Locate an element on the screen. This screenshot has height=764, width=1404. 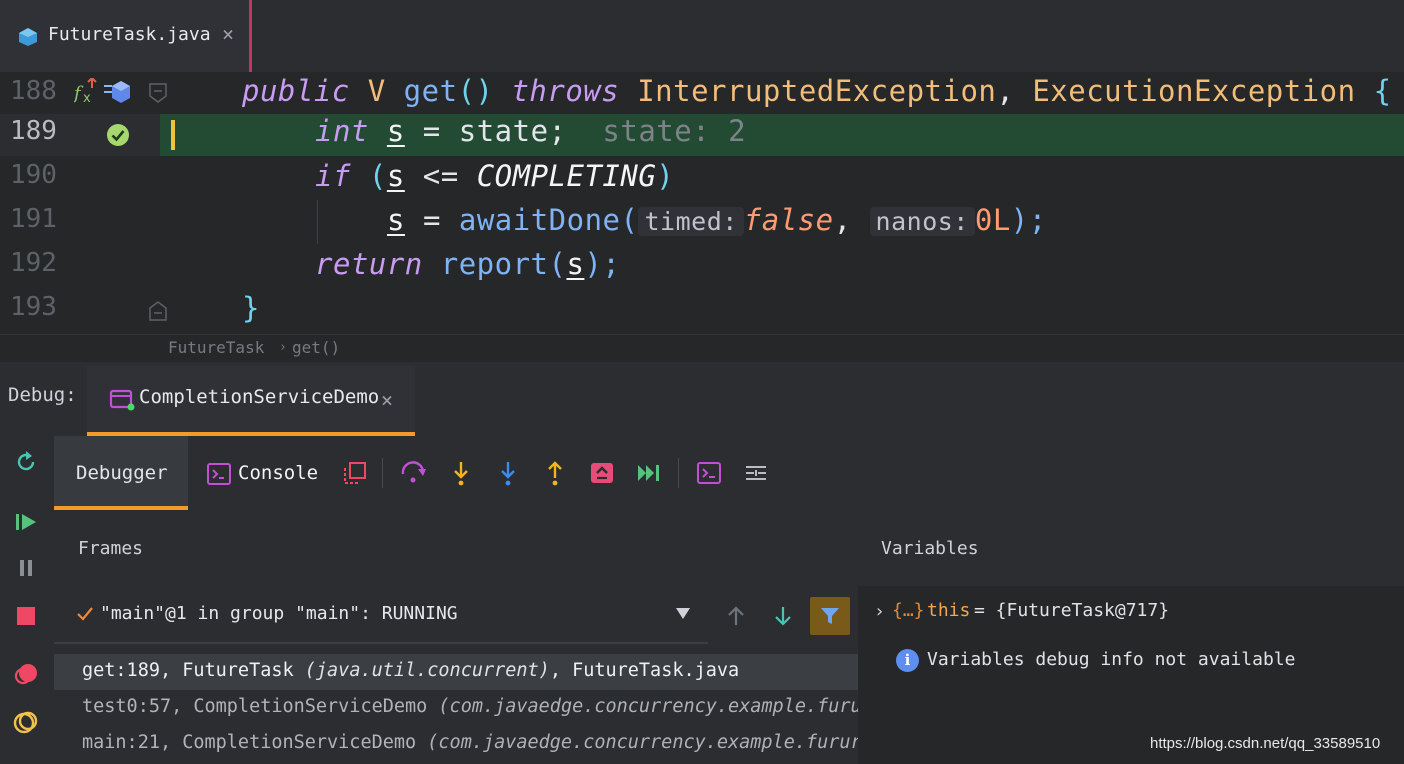
variables-title: Variables is located at coordinates (930, 548).